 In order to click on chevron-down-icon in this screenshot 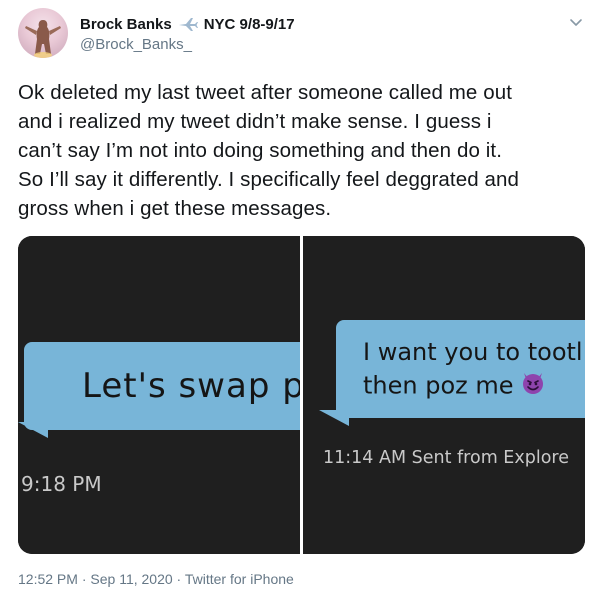, I will do `click(576, 22)`.